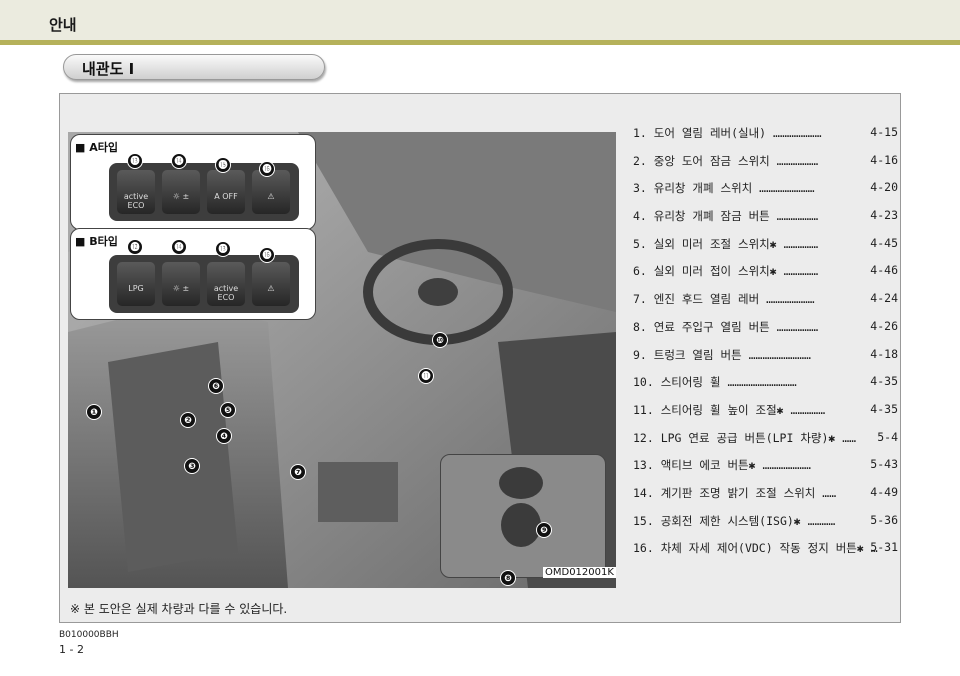  Describe the element at coordinates (94, 412) in the screenshot. I see `callout-1: ❶` at that location.